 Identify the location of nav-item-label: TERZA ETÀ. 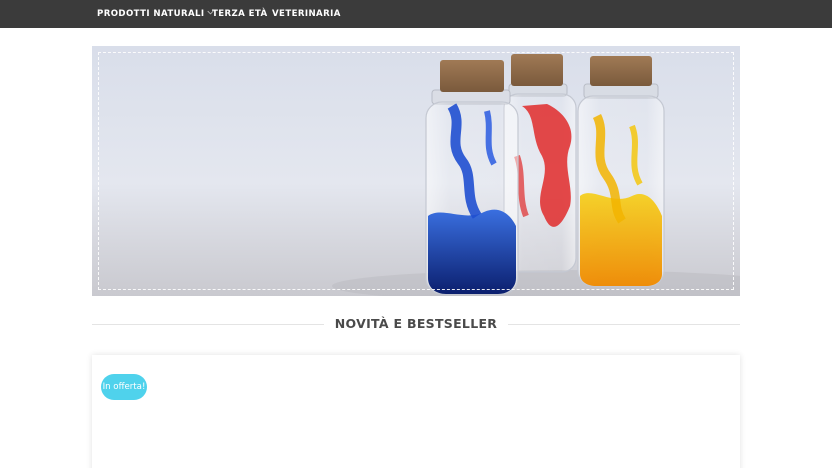
(240, 14).